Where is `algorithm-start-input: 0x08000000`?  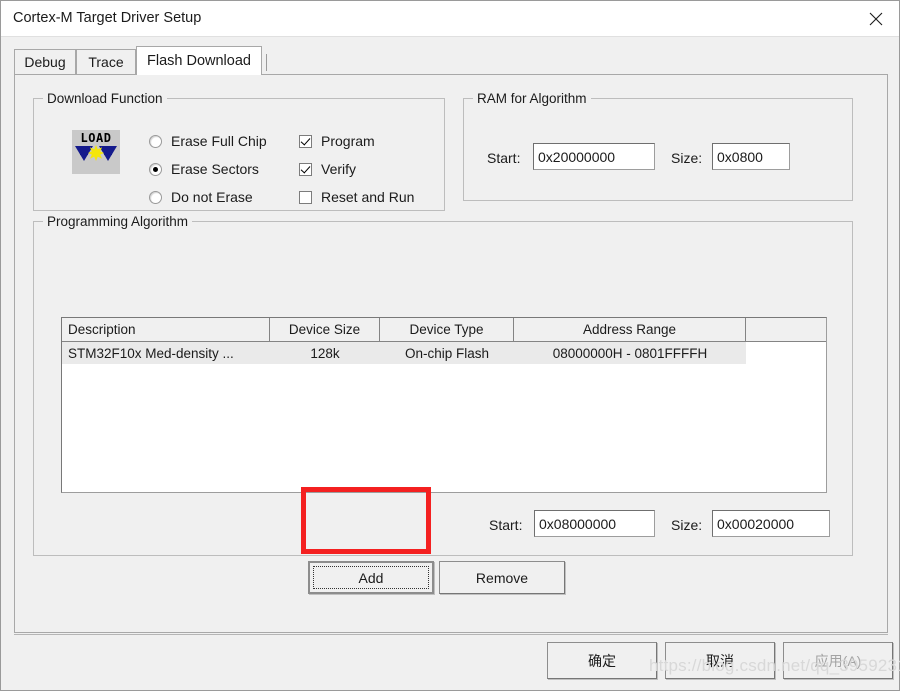 algorithm-start-input: 0x08000000 is located at coordinates (594, 523).